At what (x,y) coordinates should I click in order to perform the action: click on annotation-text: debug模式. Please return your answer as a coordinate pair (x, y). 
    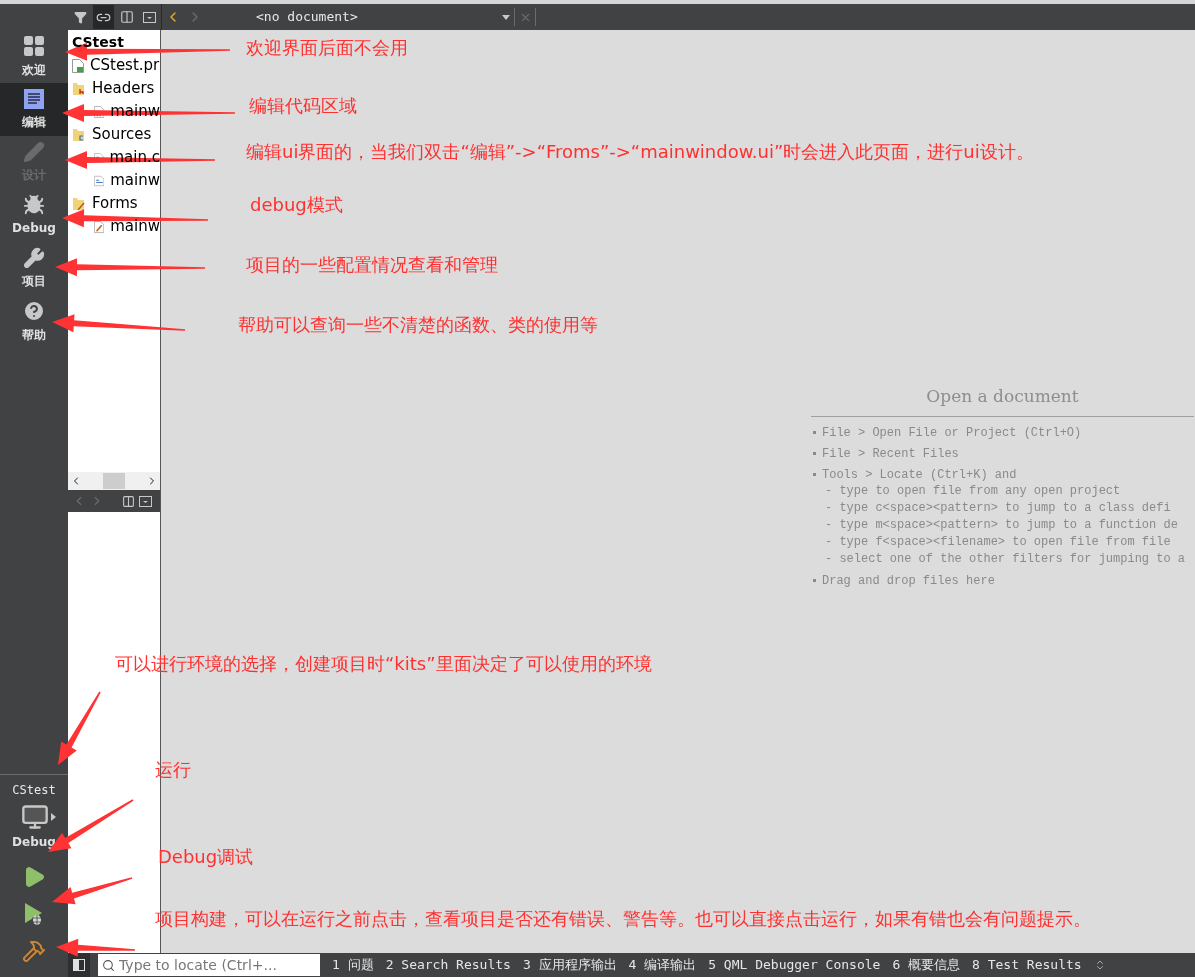
    Looking at the image, I should click on (296, 205).